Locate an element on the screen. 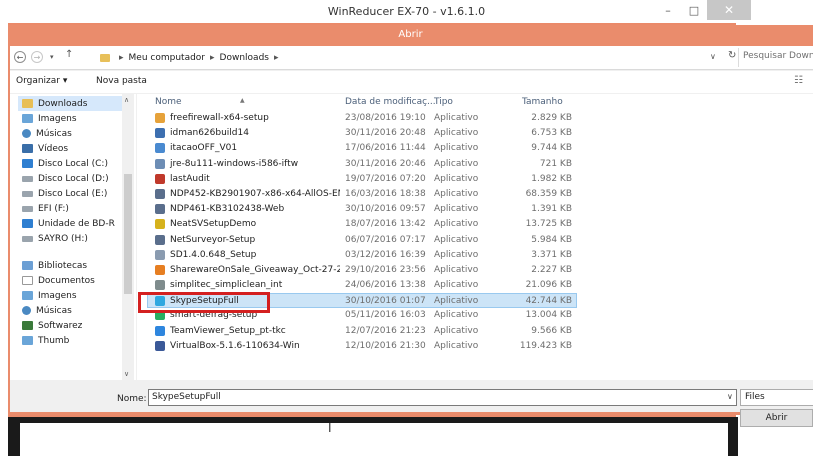  window-controls: – □ ✕ is located at coordinates (703, 10).